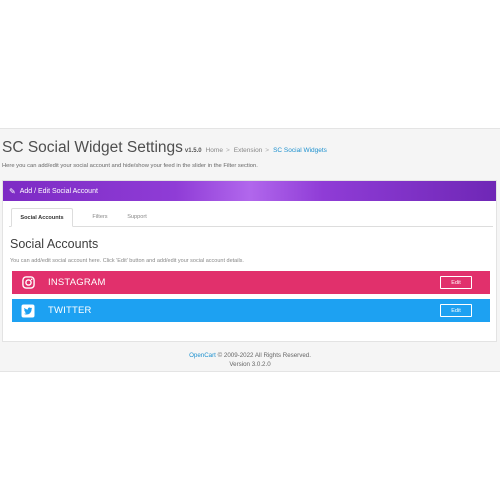 The width and height of the screenshot is (500, 500). I want to click on tab-social-accounts: Social Accounts, so click(42, 217).